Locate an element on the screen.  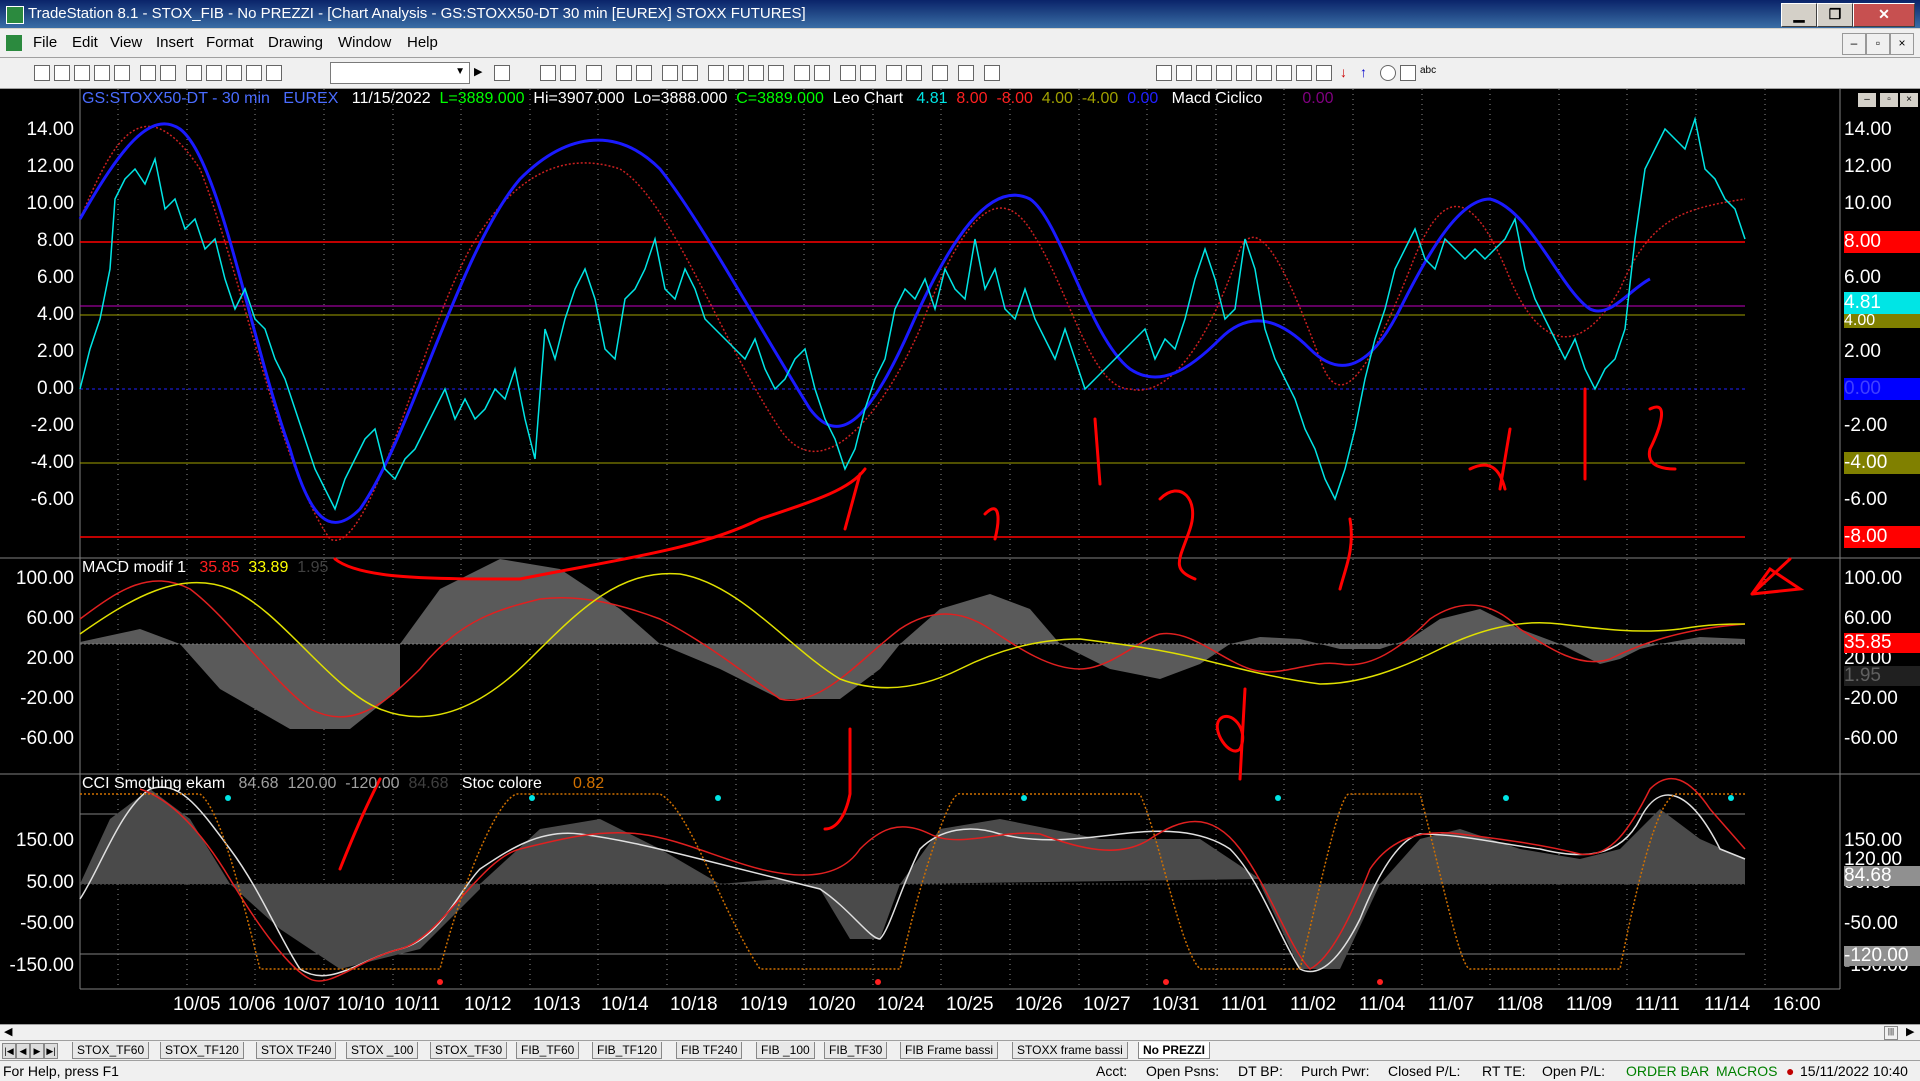
text-icon: abc is located at coordinates (1428, 72).